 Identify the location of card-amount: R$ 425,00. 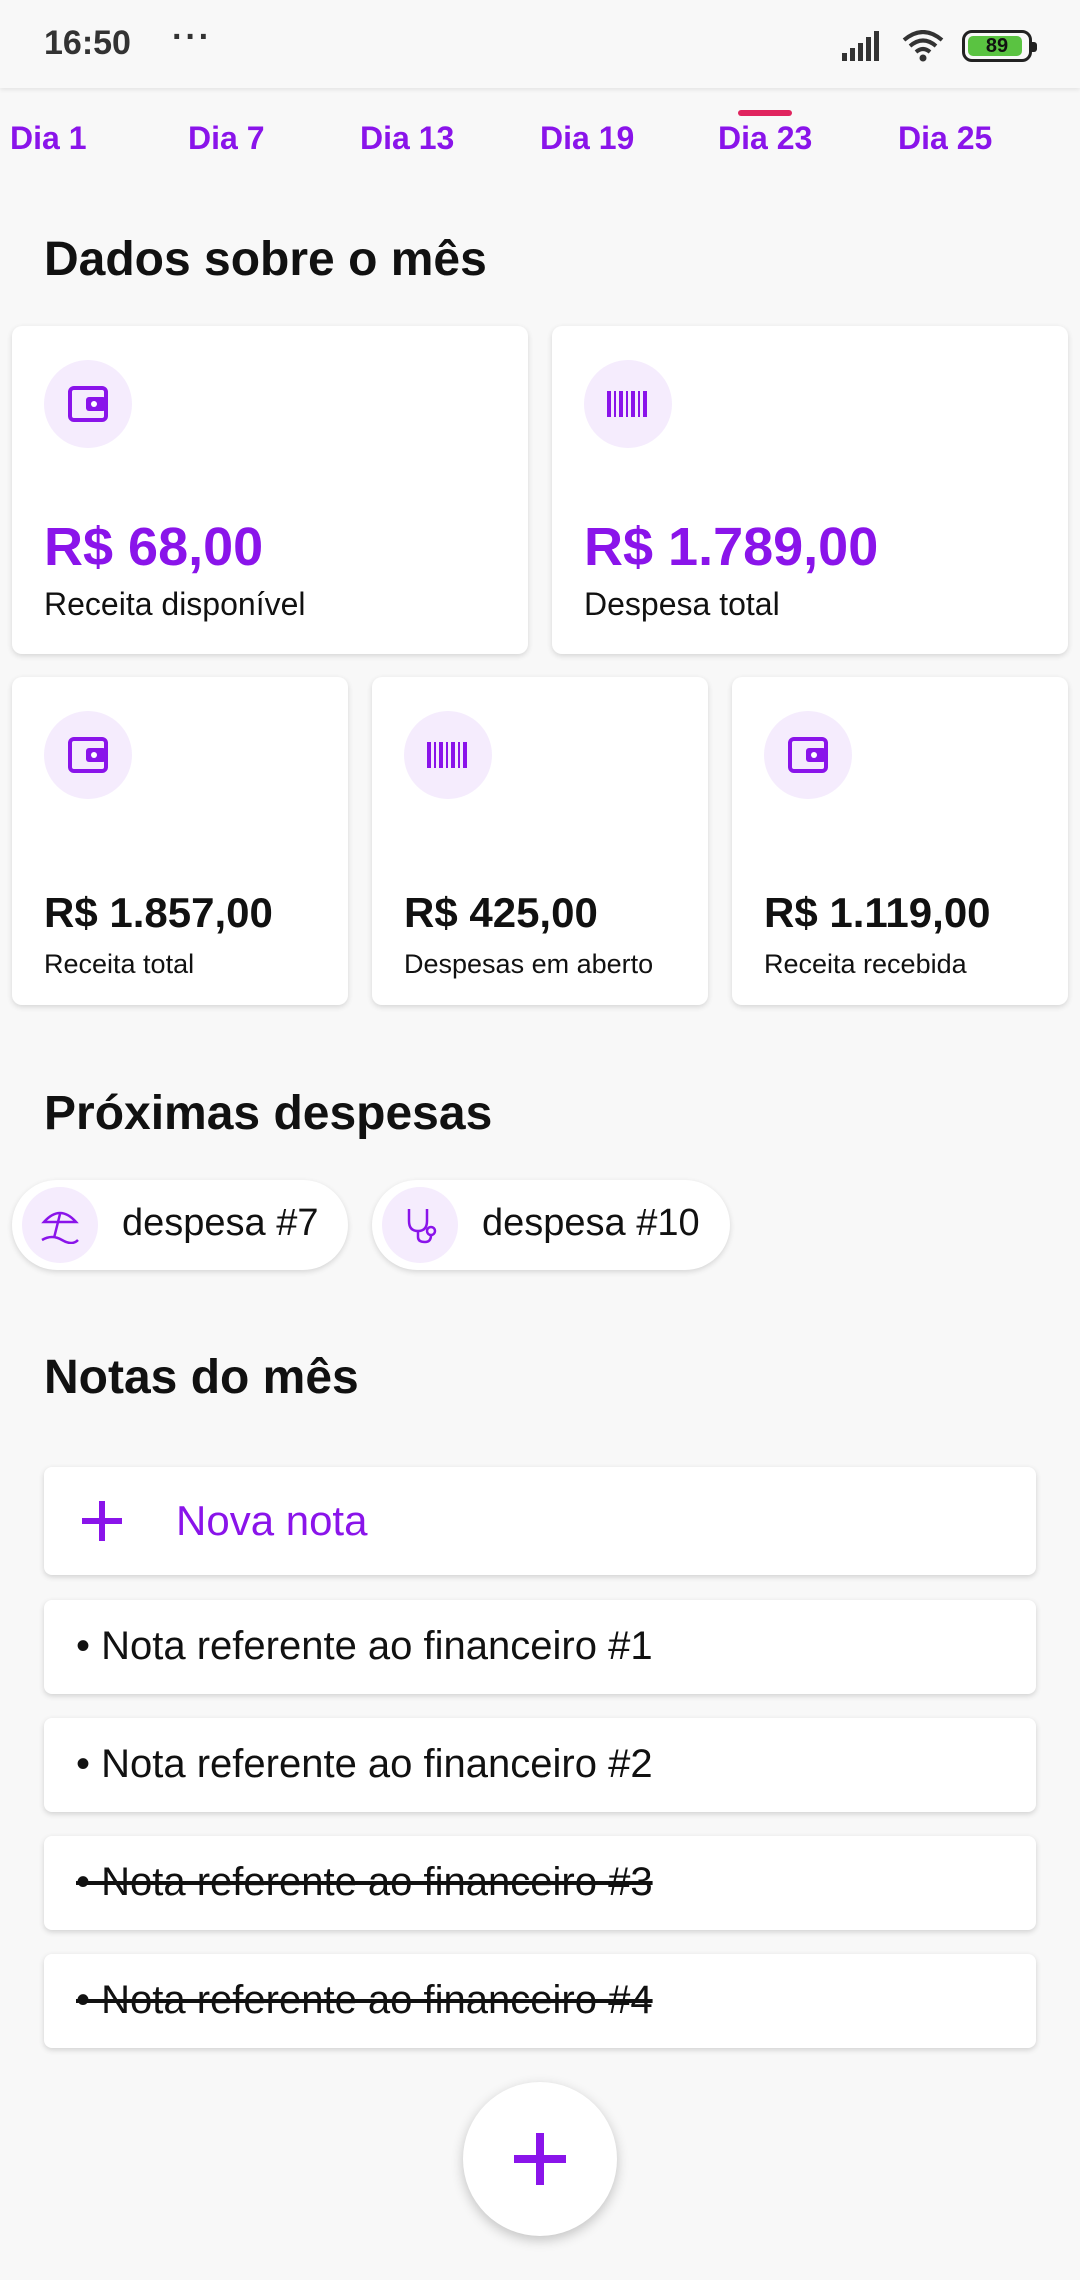
(501, 912).